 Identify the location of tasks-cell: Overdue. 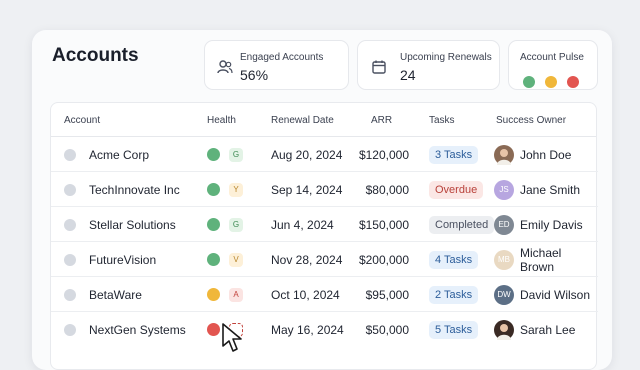
(456, 189).